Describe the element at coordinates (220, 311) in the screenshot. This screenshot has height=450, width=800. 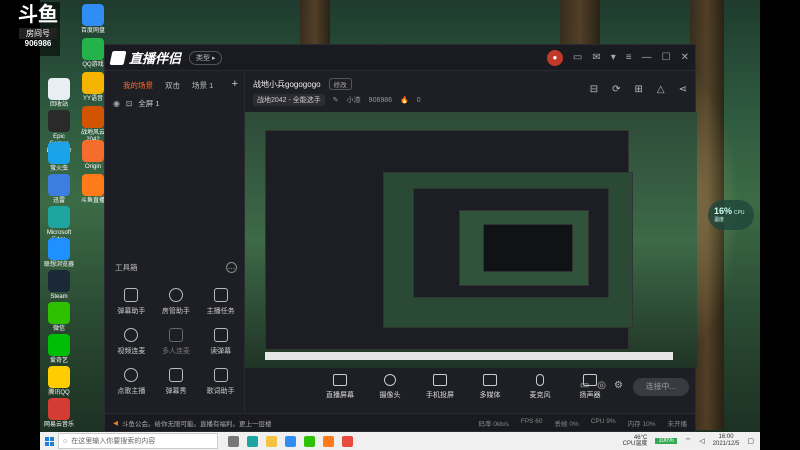
I see `tool-label: 主播任务` at that location.